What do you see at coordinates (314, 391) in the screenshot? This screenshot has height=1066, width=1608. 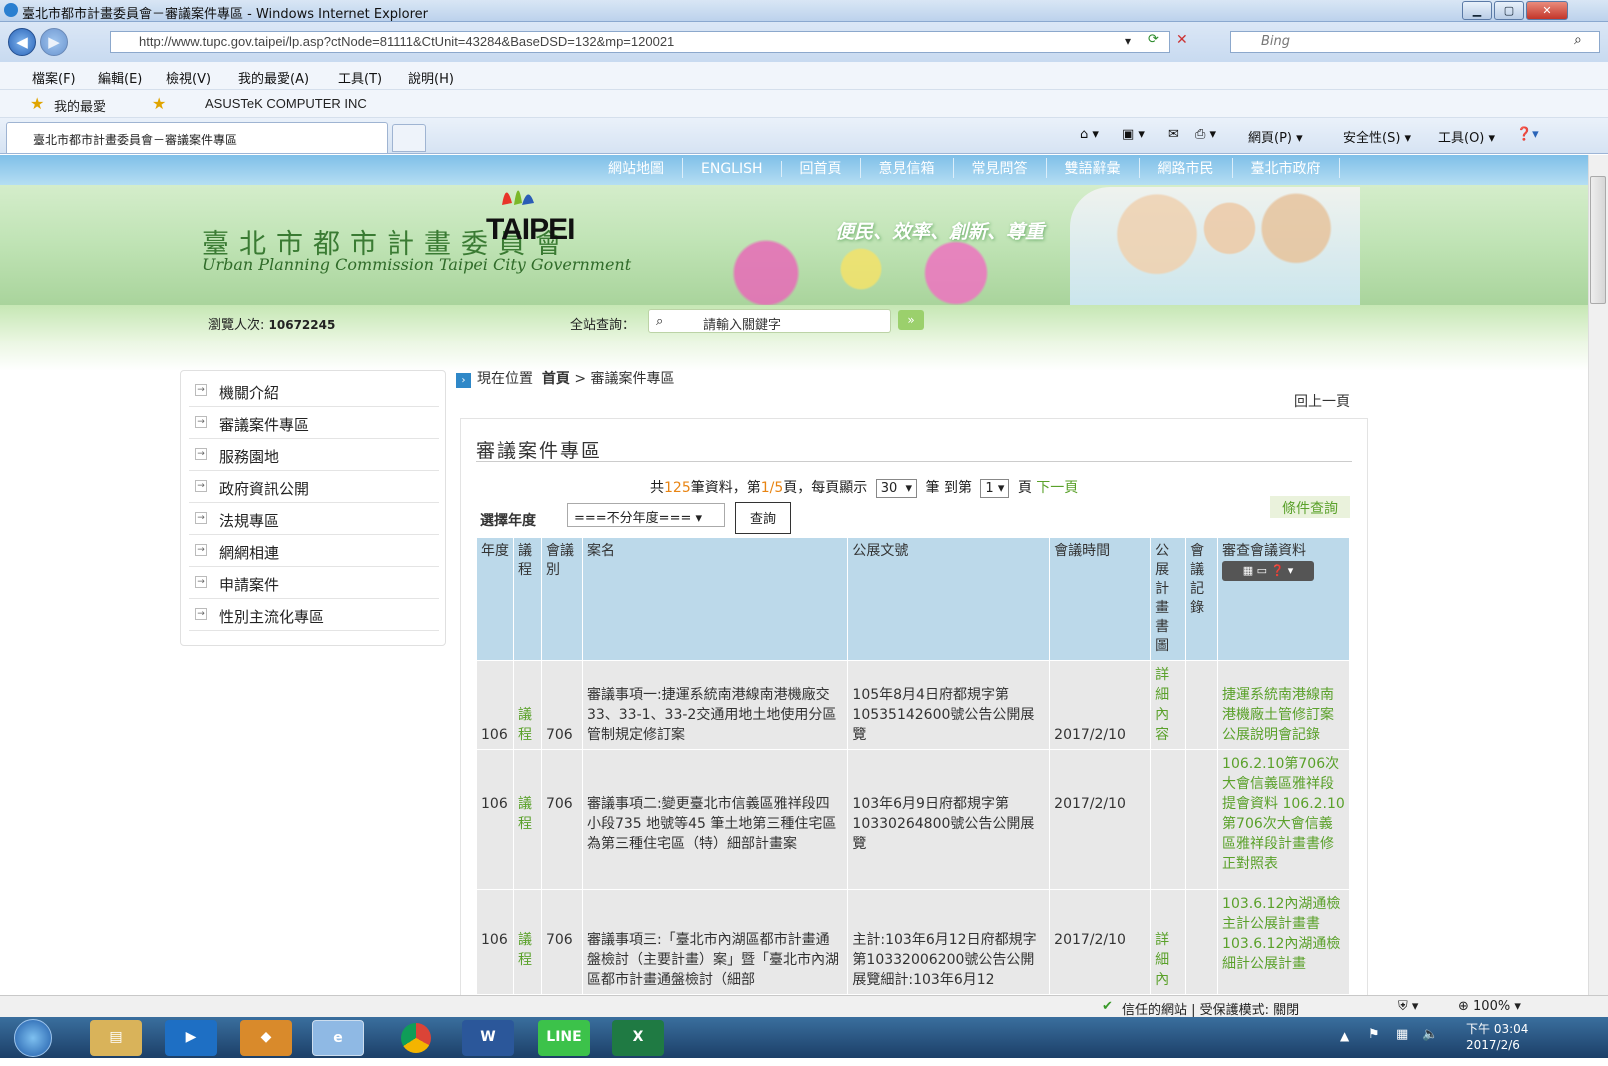 I see `sidebar-item-about: → 機關介紹` at bounding box center [314, 391].